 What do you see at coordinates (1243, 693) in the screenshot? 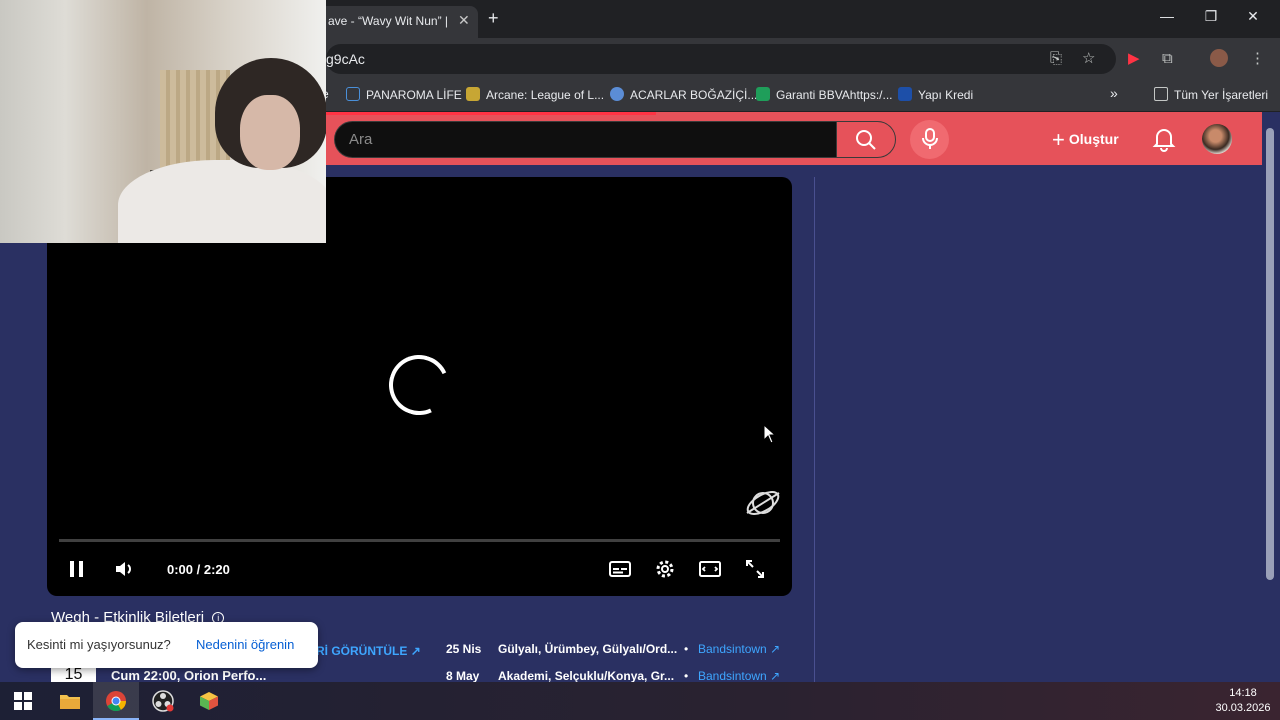
I see `clock-time: 14:18` at bounding box center [1243, 693].